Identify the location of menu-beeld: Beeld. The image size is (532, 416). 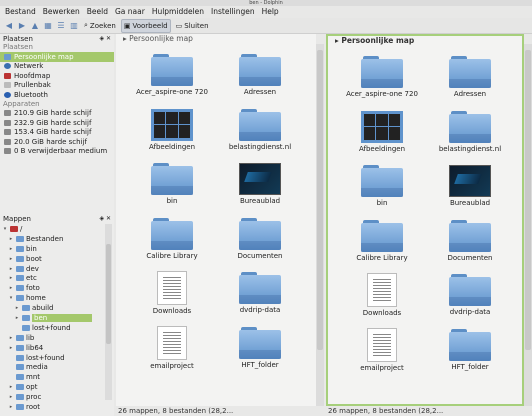
(97, 12).